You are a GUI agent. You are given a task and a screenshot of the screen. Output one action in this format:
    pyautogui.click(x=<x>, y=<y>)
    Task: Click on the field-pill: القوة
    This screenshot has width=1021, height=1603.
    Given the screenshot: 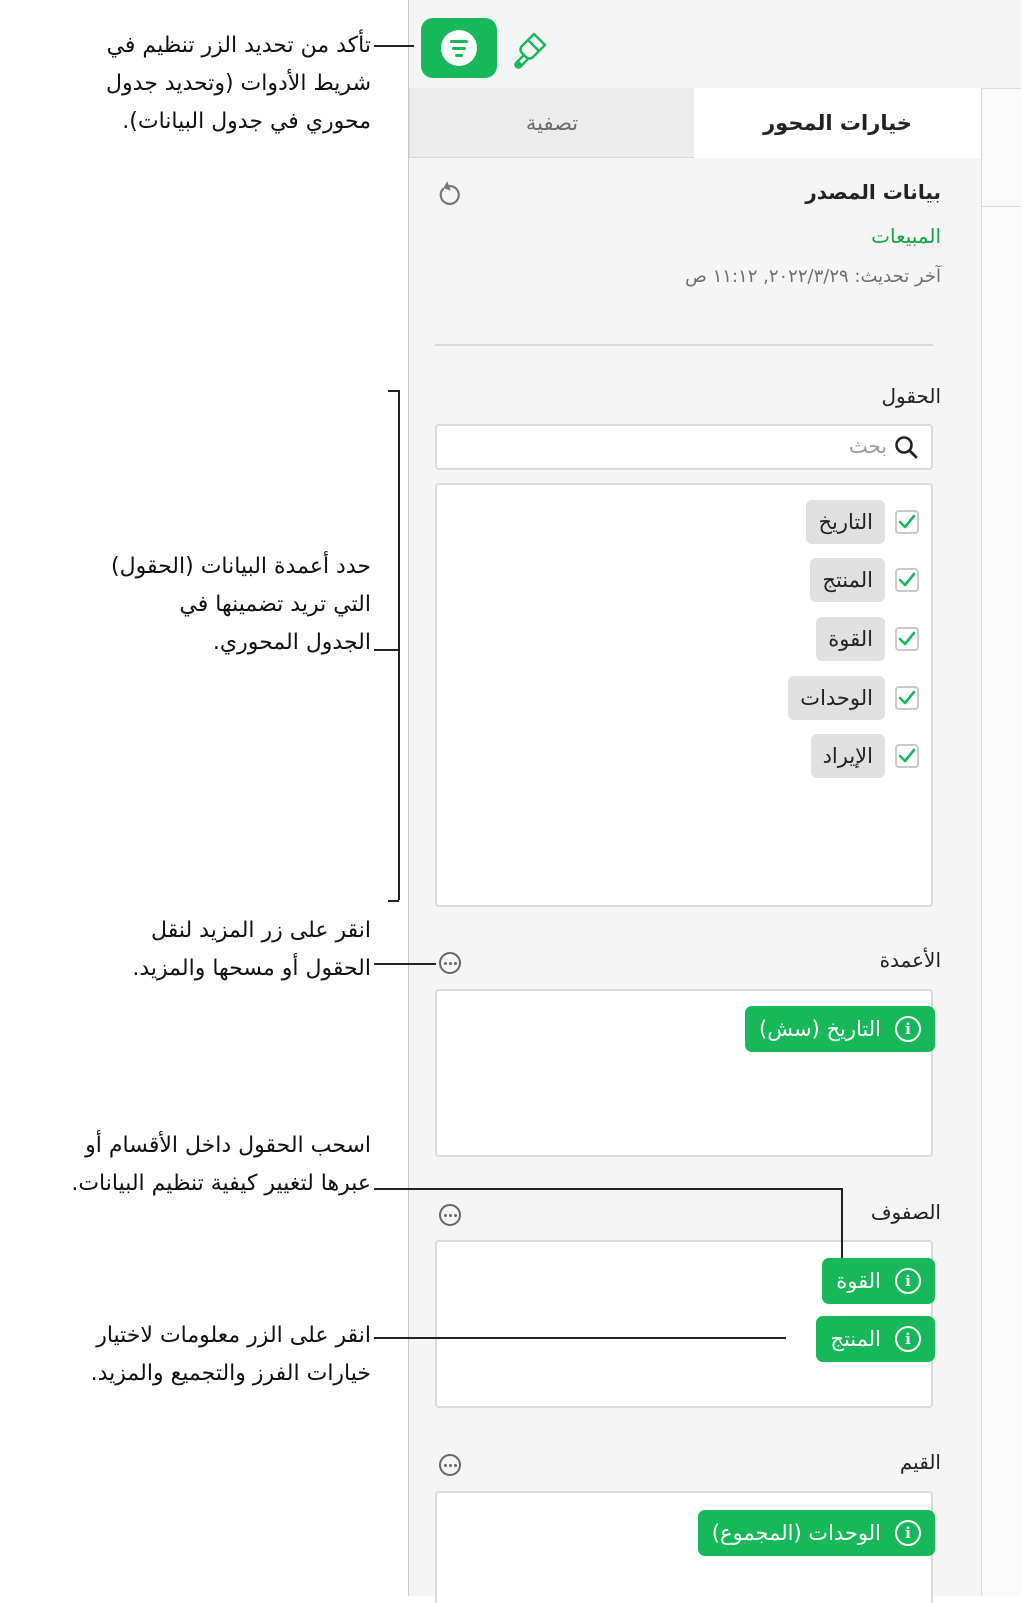 What is the action you would take?
    pyautogui.click(x=850, y=639)
    